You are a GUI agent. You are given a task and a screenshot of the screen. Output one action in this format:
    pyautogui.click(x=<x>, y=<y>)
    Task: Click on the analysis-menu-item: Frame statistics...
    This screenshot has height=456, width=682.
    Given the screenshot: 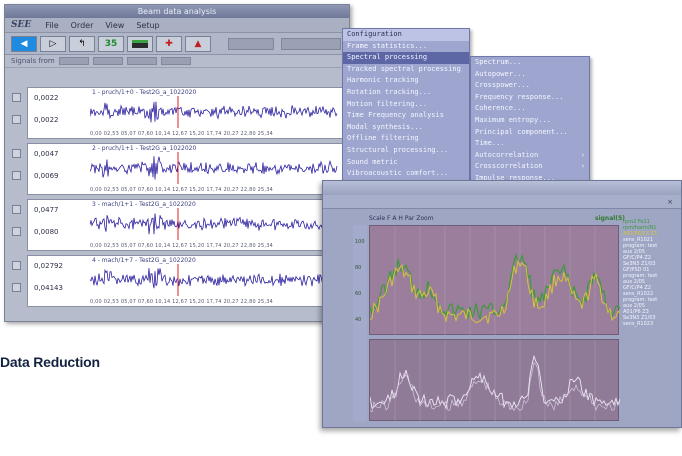 What is the action you would take?
    pyautogui.click(x=406, y=47)
    